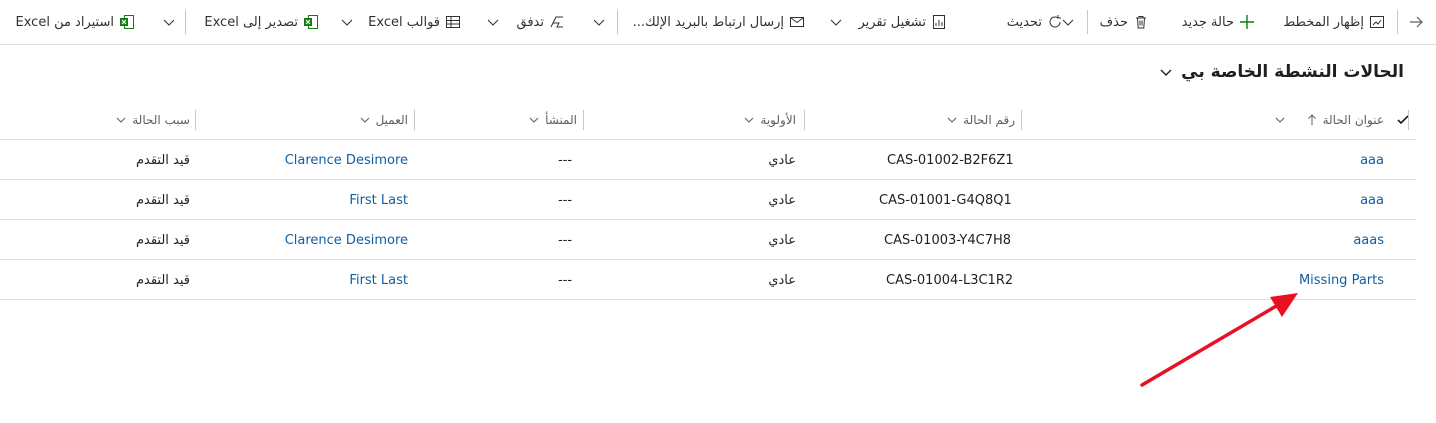 The height and width of the screenshot is (423, 1436). I want to click on column-header-origin: المنشأ, so click(553, 120).